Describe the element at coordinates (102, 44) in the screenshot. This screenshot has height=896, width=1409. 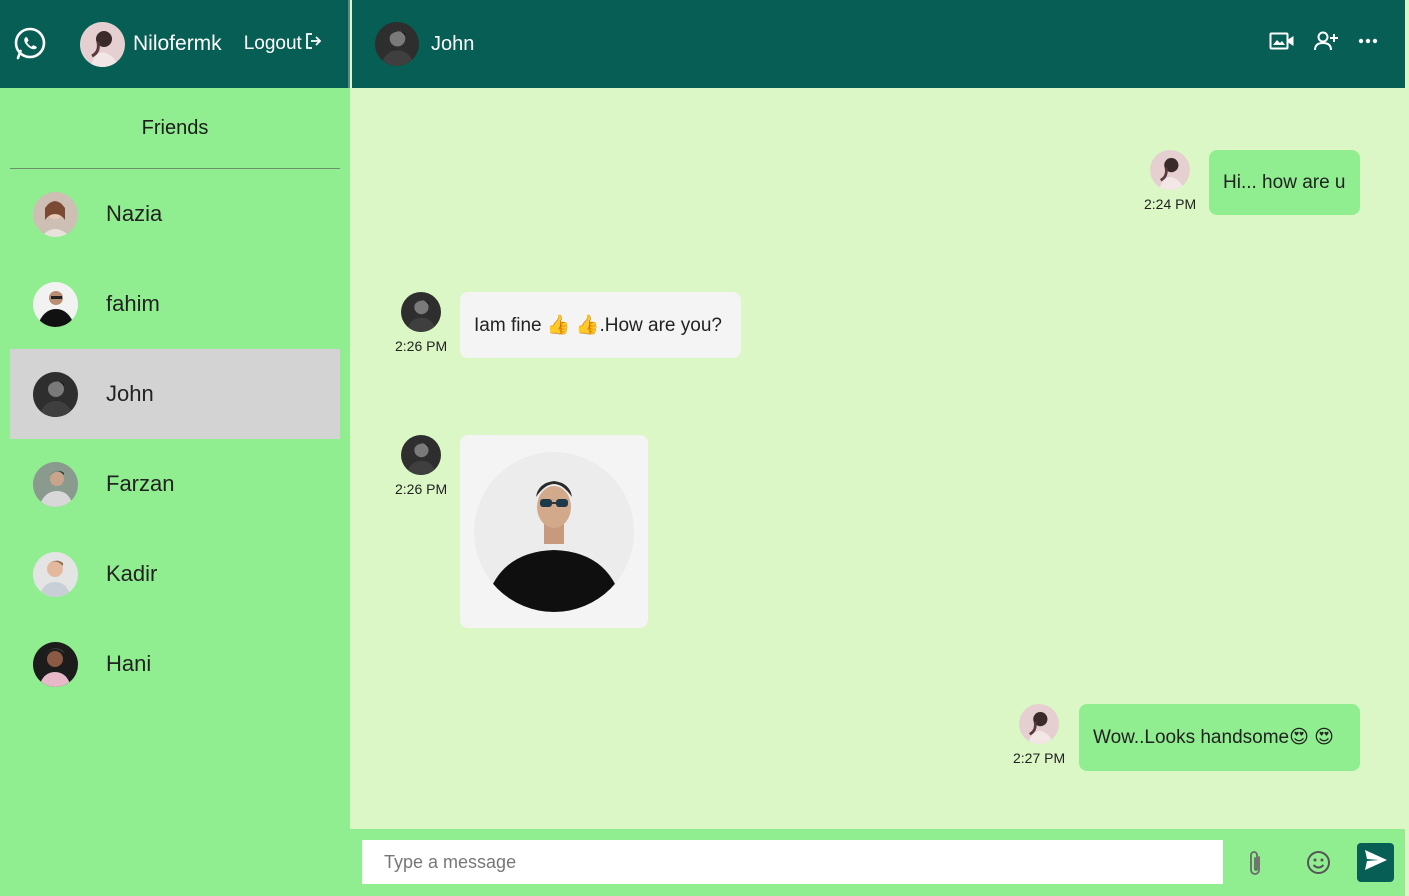
I see `user-avatar` at that location.